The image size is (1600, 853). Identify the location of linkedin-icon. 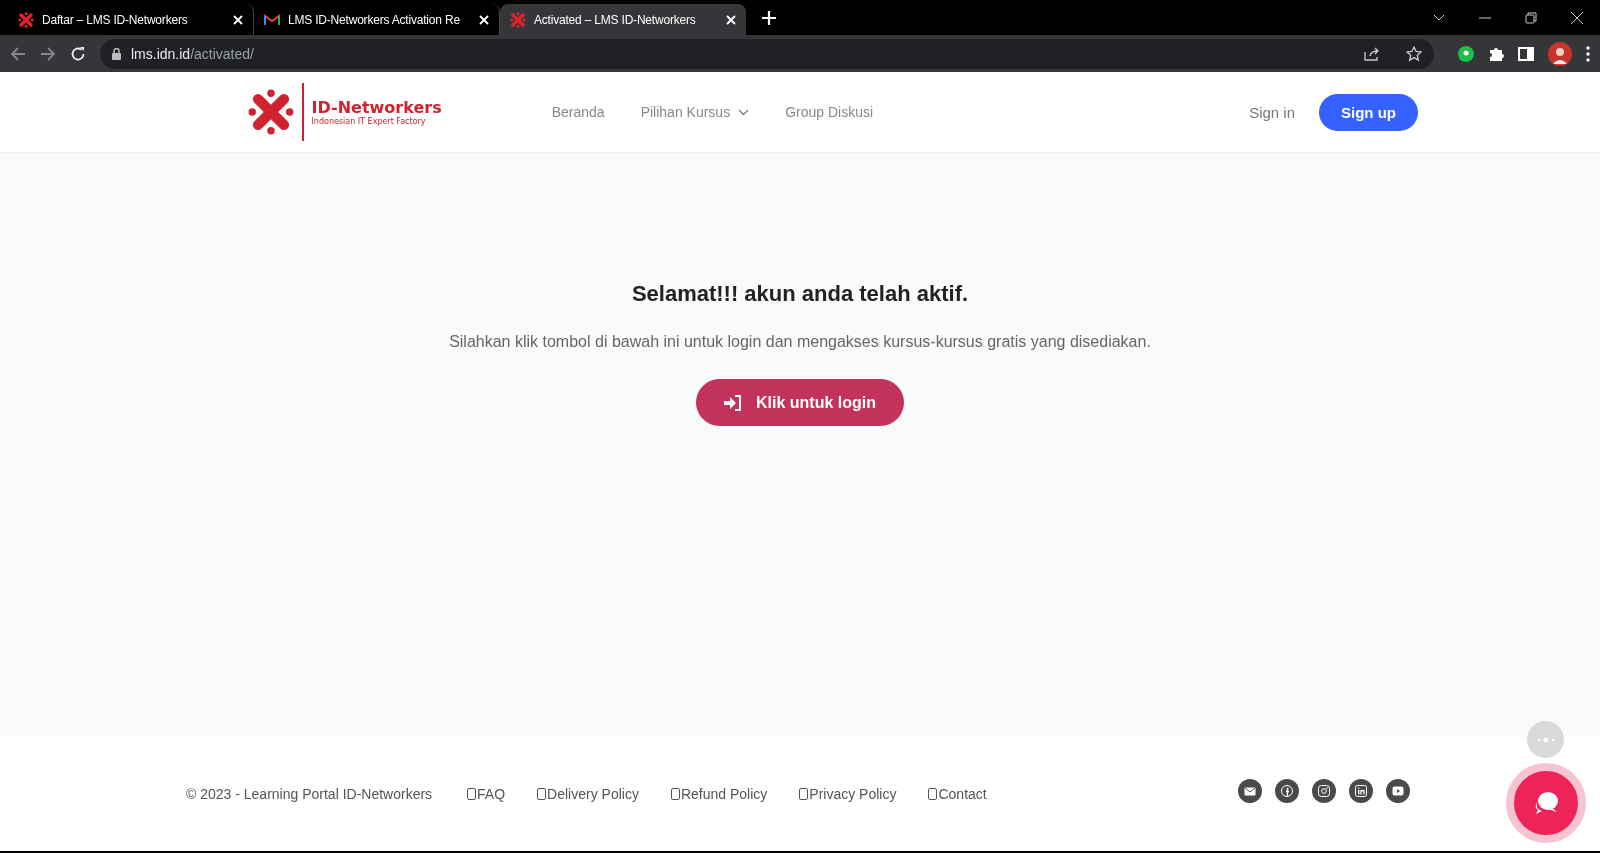
(1361, 791).